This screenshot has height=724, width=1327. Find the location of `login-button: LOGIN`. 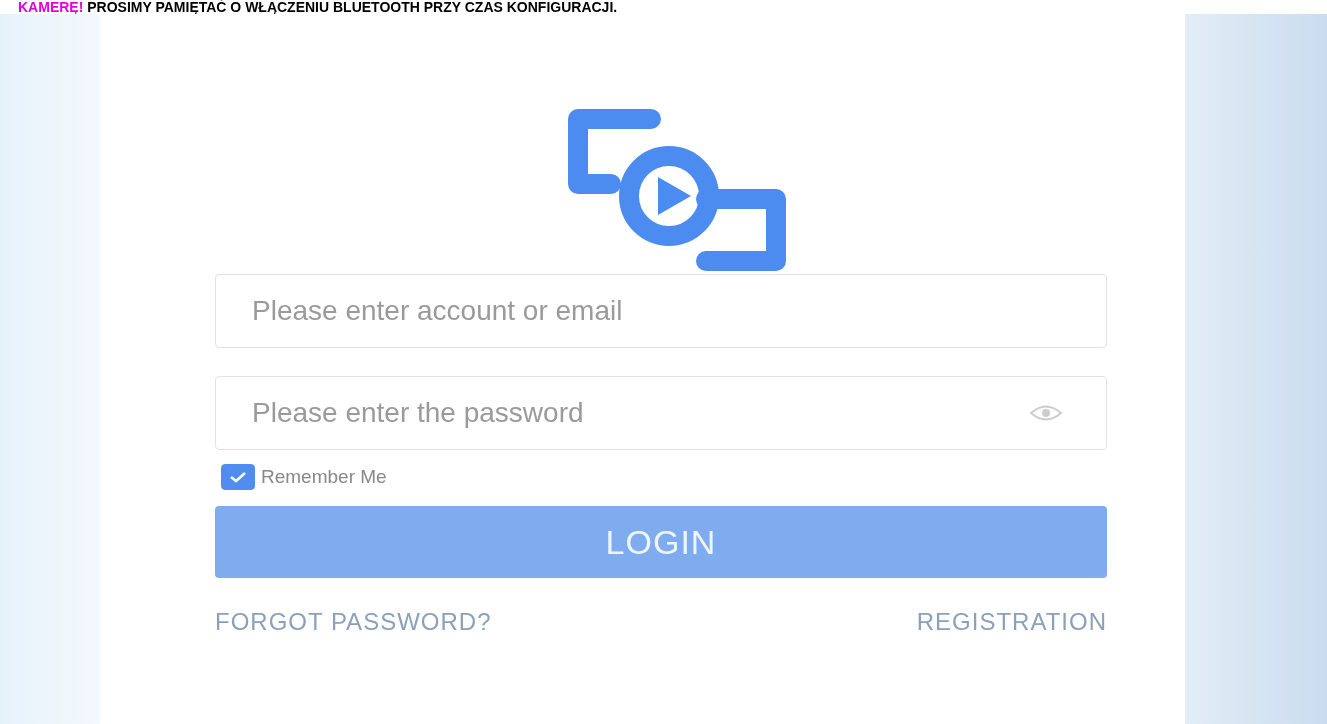

login-button: LOGIN is located at coordinates (661, 542).